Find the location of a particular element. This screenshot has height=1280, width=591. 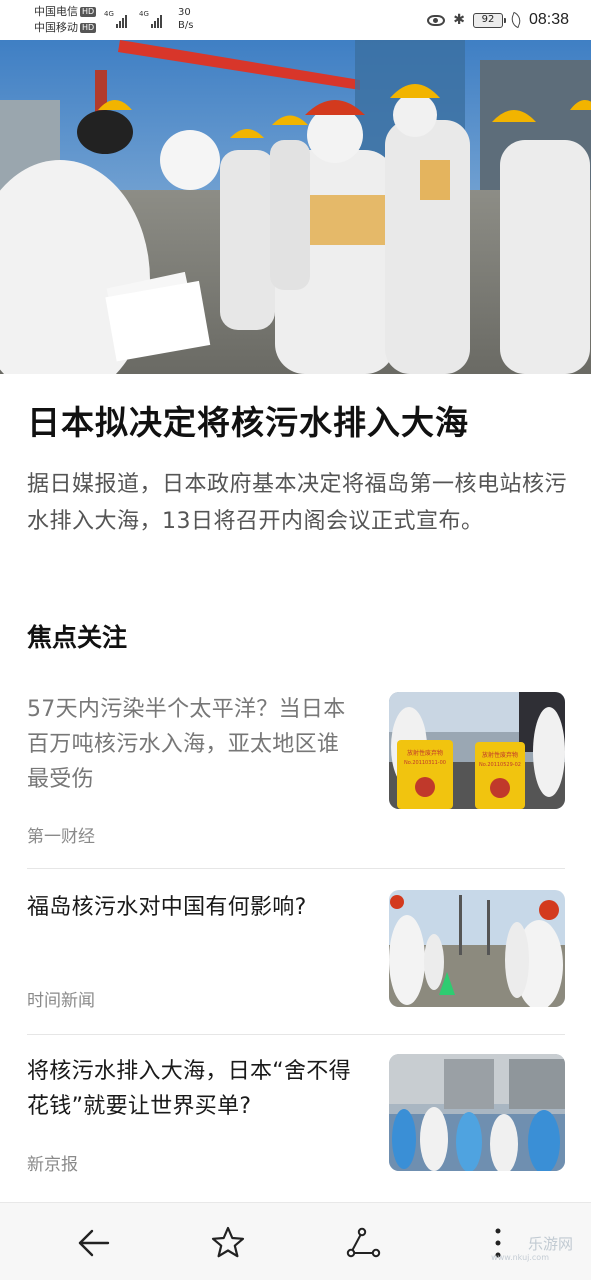

carrier-telecom: 中国电信 HD is located at coordinates (65, 11).